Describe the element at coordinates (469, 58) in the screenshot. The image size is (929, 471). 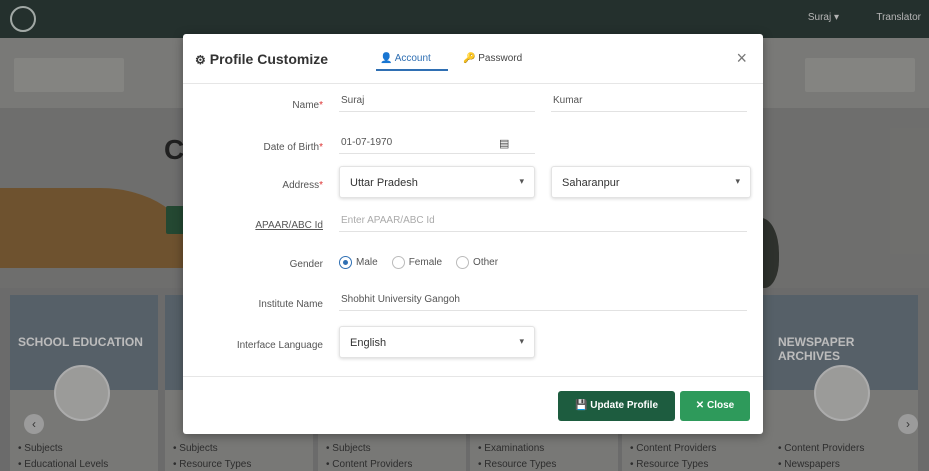
I see `key-icon: 🔑` at that location.